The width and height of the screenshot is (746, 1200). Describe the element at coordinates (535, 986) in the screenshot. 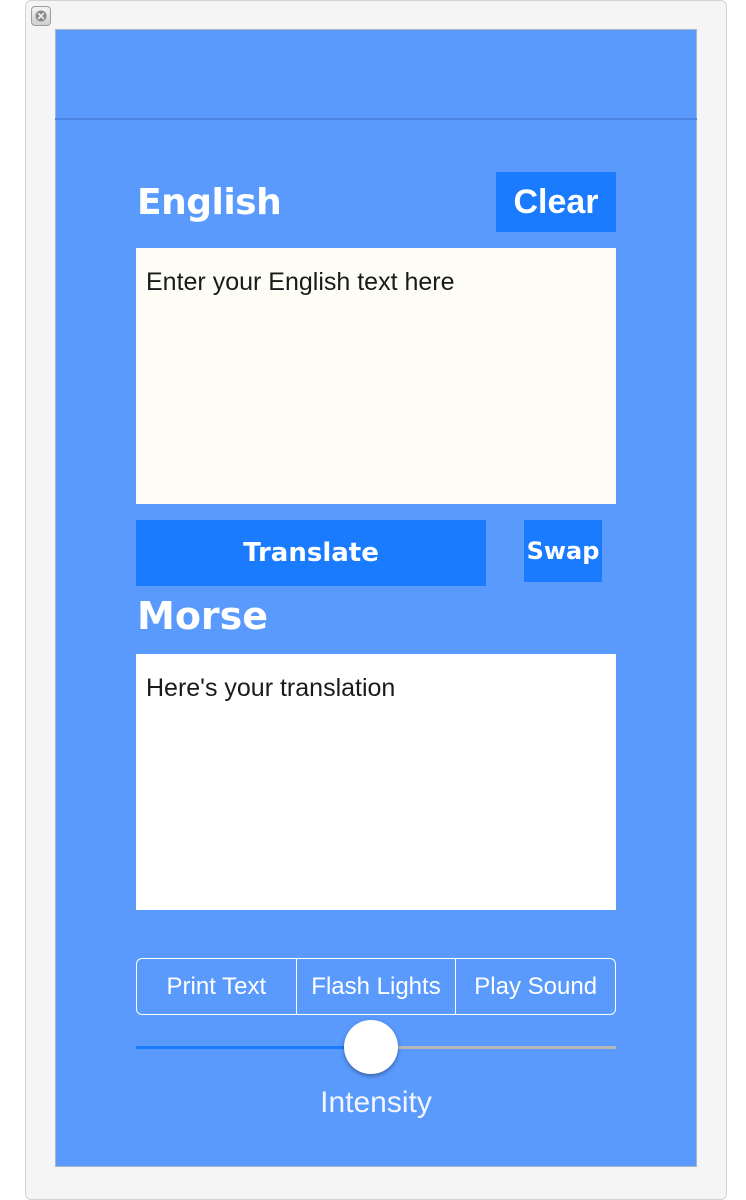

I see `segment-play-sound: Play Sound` at that location.